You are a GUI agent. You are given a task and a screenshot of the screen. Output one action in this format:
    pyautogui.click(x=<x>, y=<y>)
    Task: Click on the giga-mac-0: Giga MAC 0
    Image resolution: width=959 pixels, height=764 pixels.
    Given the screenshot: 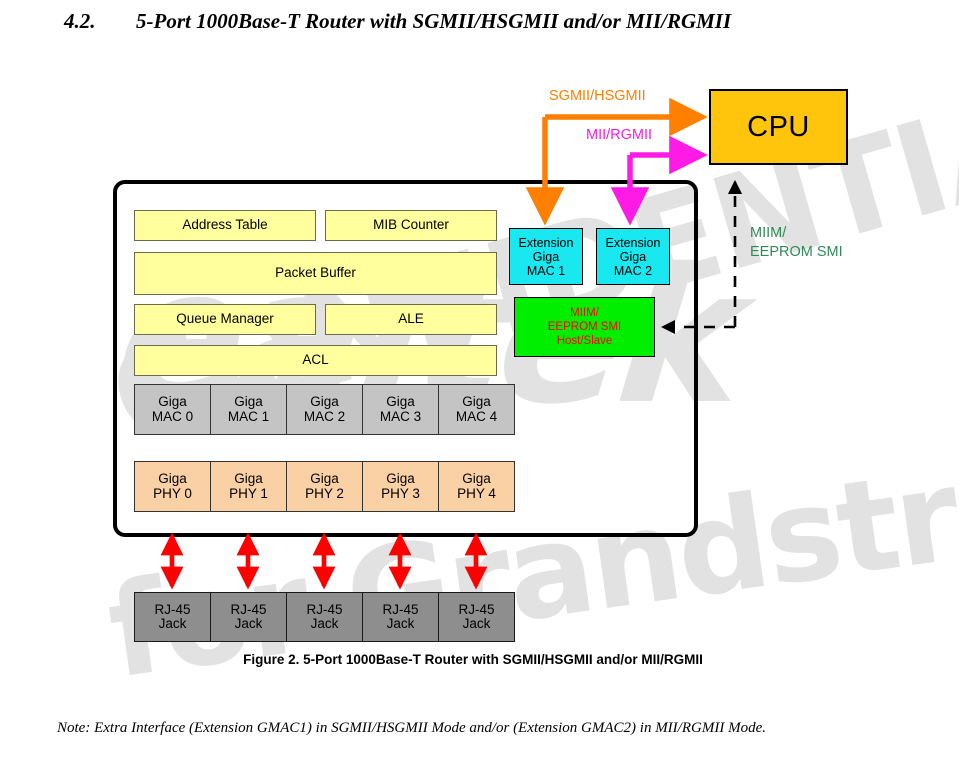 What is the action you would take?
    pyautogui.click(x=172, y=409)
    